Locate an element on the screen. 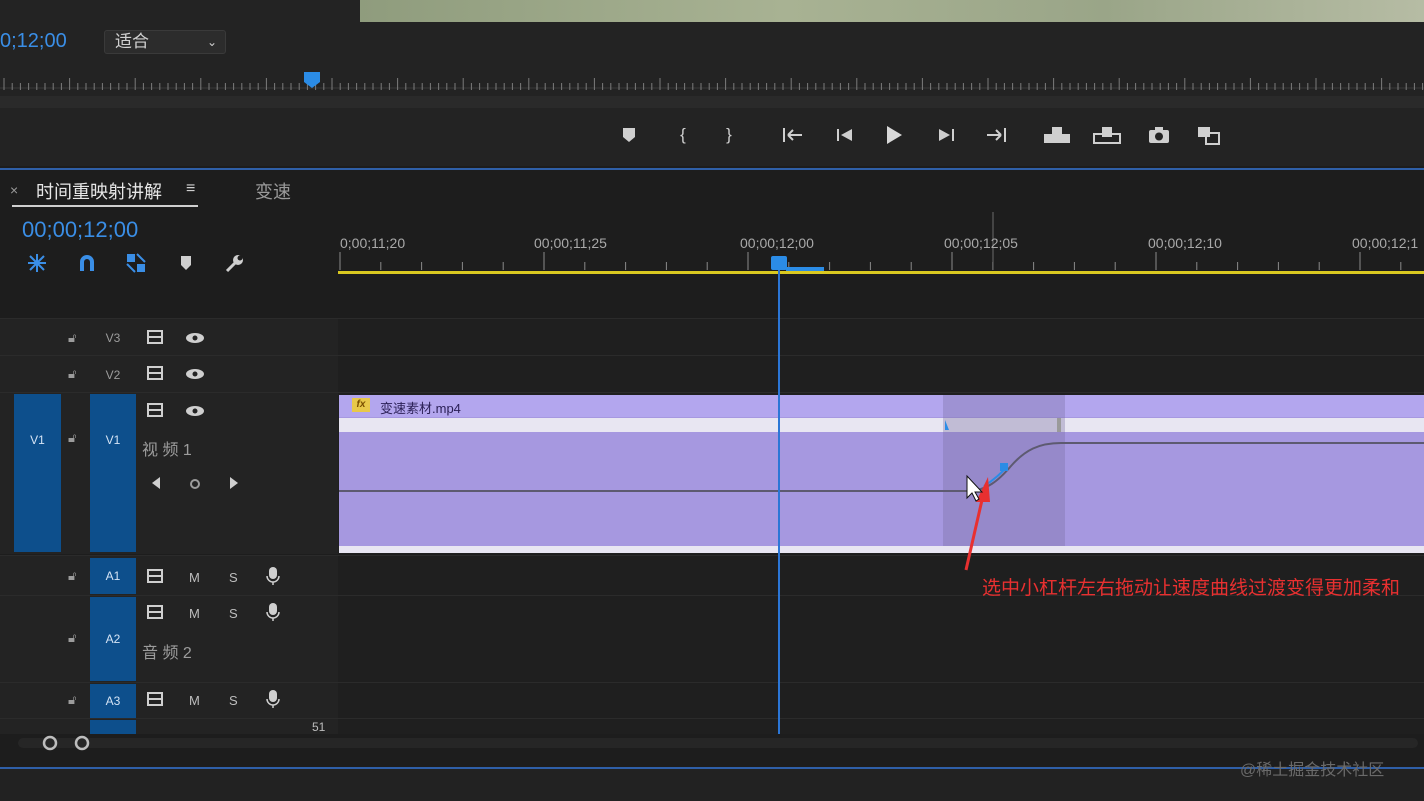 Image resolution: width=1424 pixels, height=801 pixels. add-keyframe-icon is located at coordinates (195, 484).